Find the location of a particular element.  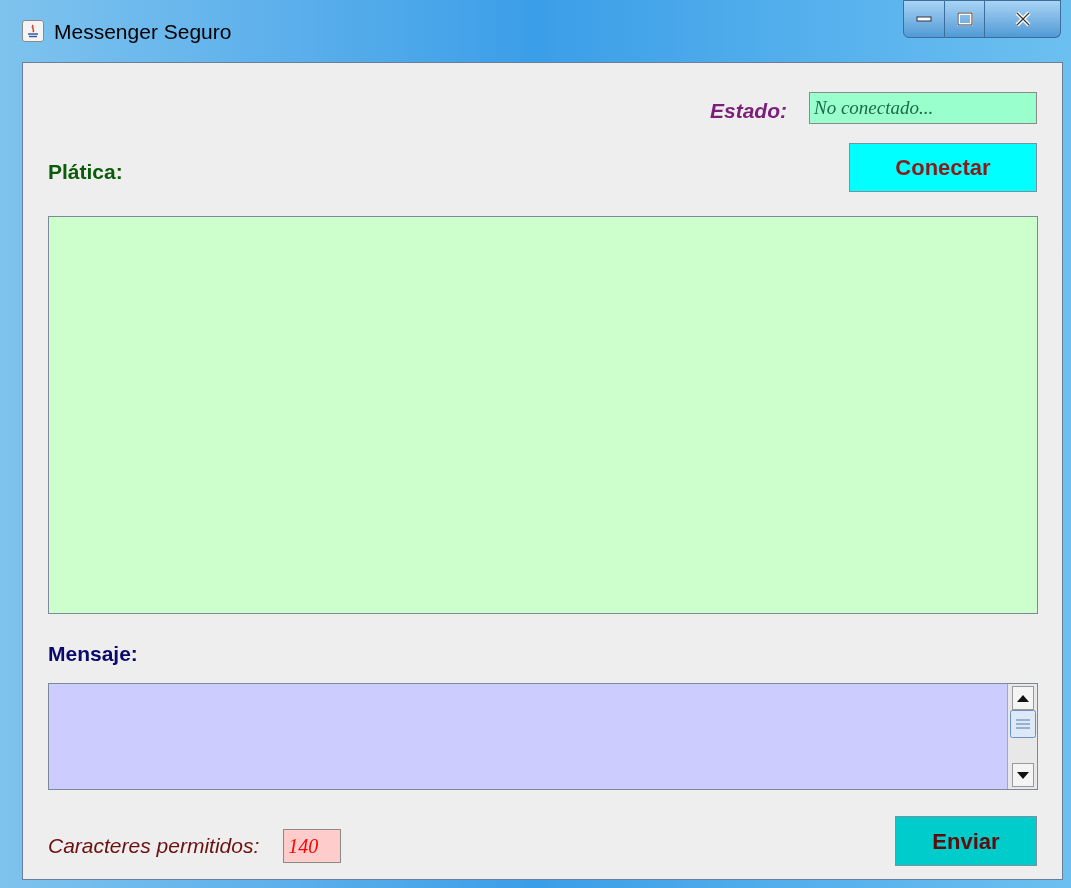

window-title: Messenger Seguro is located at coordinates (143, 32).